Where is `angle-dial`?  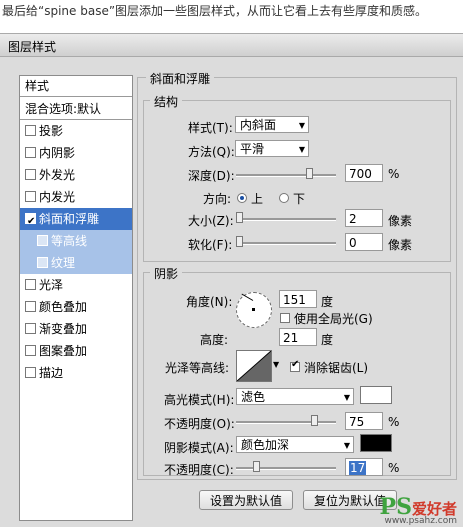
angle-dial is located at coordinates (254, 310).